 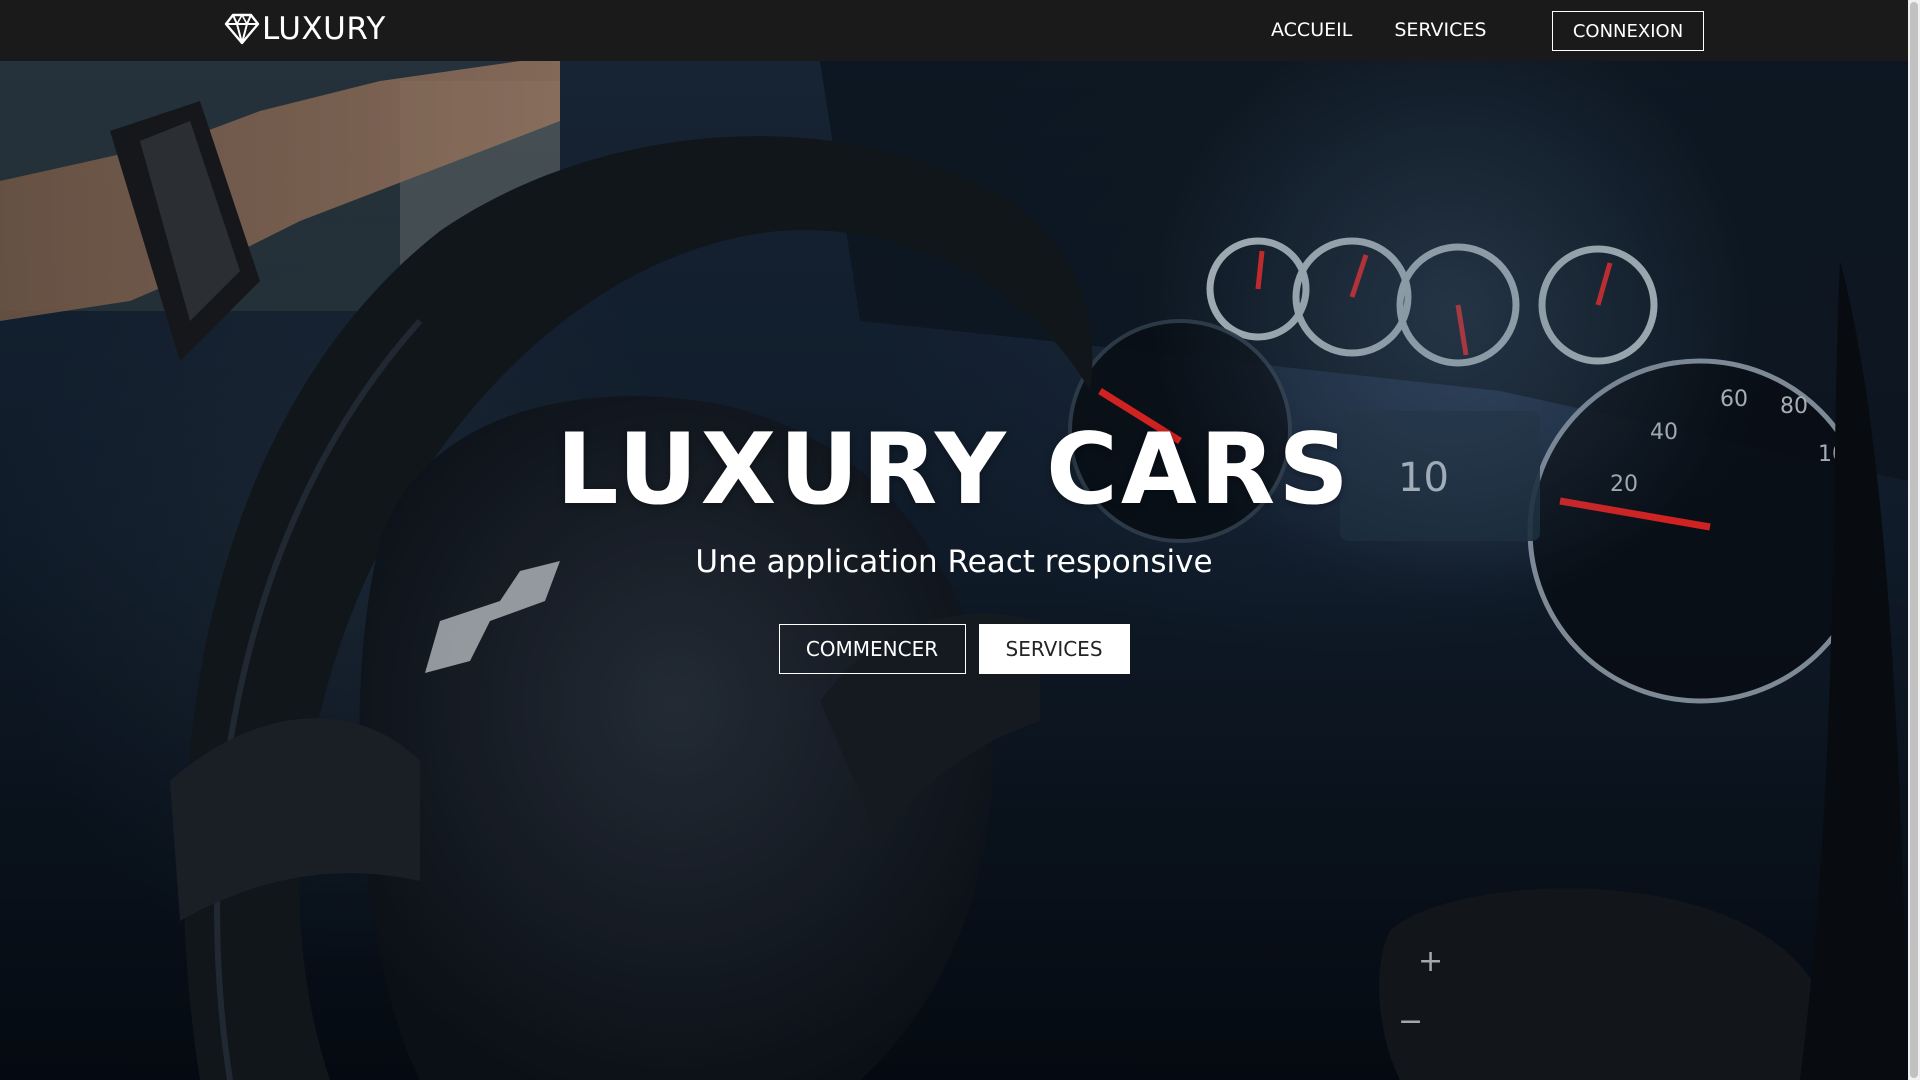 I want to click on brand-logo-link: LUXURY, so click(x=305, y=29).